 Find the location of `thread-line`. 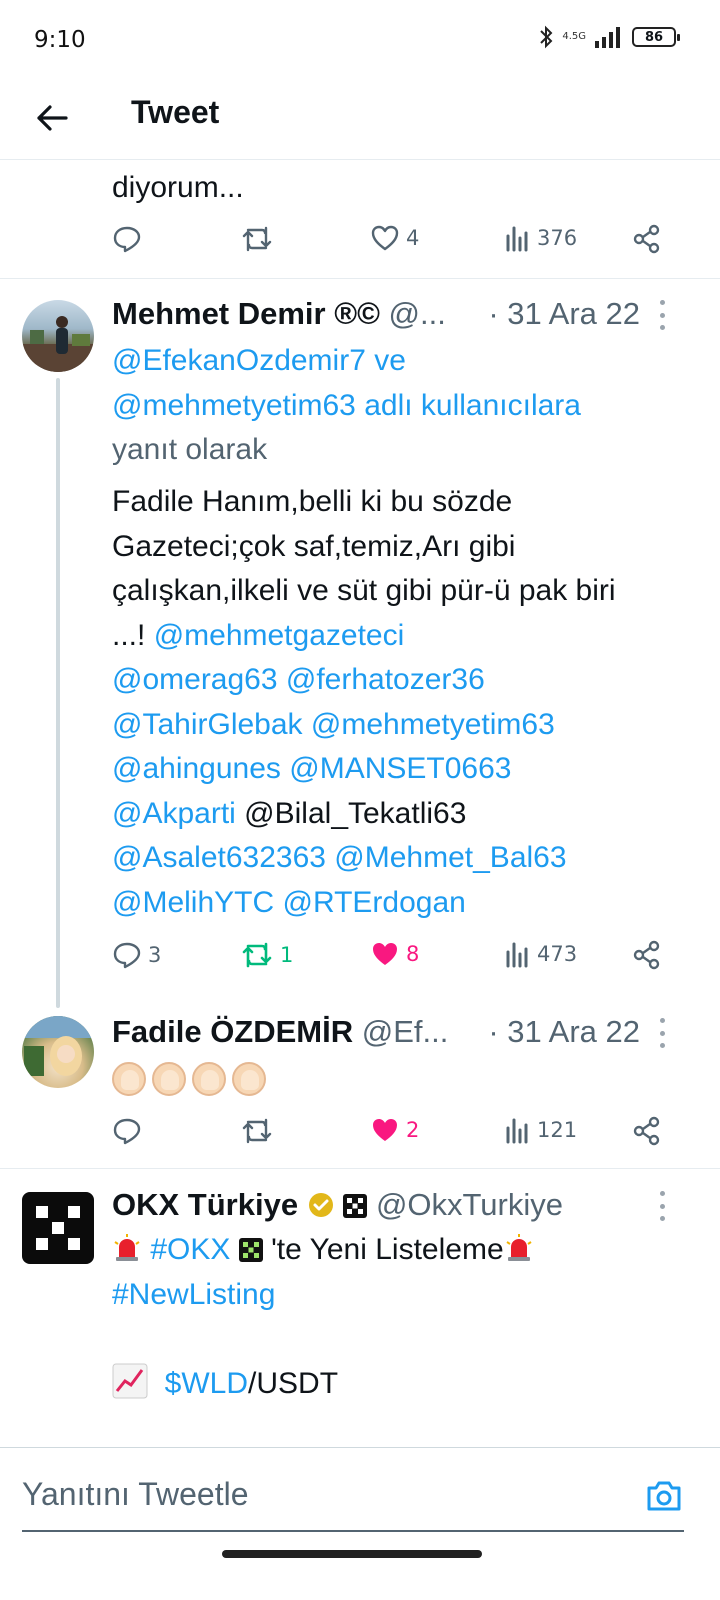

thread-line is located at coordinates (58, 693).